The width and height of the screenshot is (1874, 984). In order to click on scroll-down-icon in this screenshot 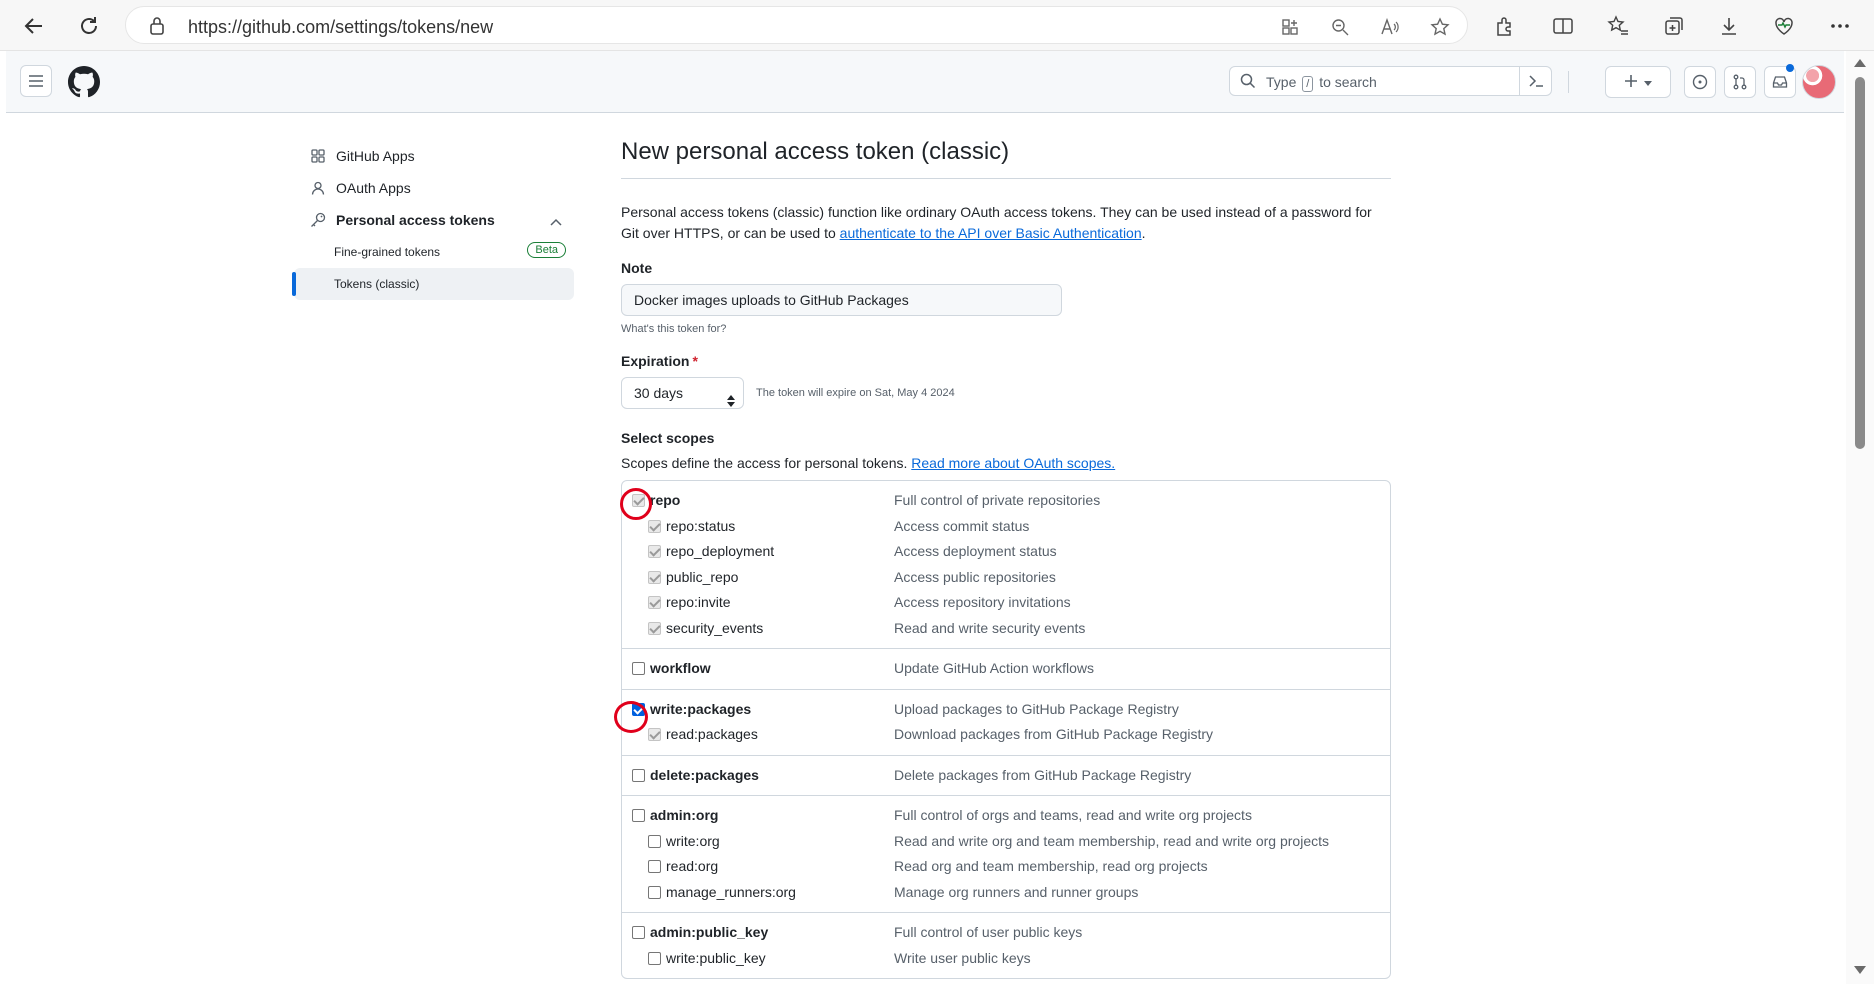, I will do `click(1860, 970)`.